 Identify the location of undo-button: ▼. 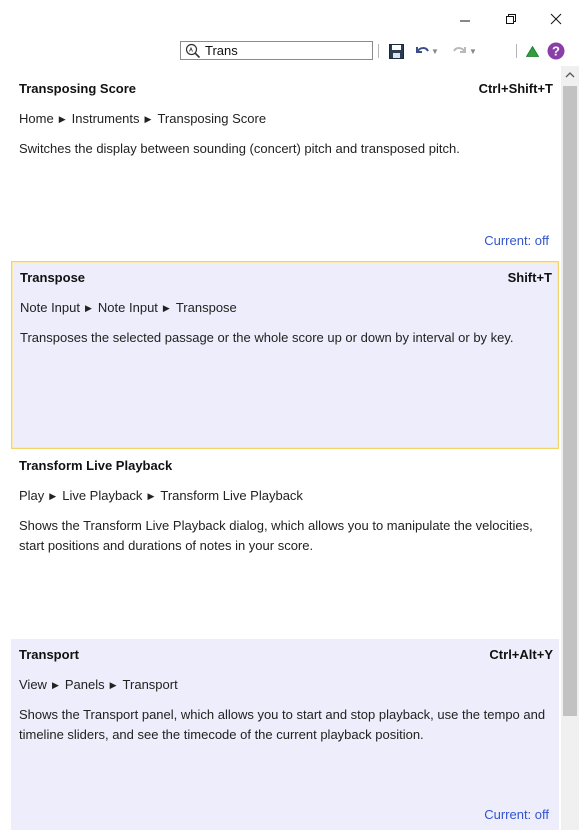
(426, 51).